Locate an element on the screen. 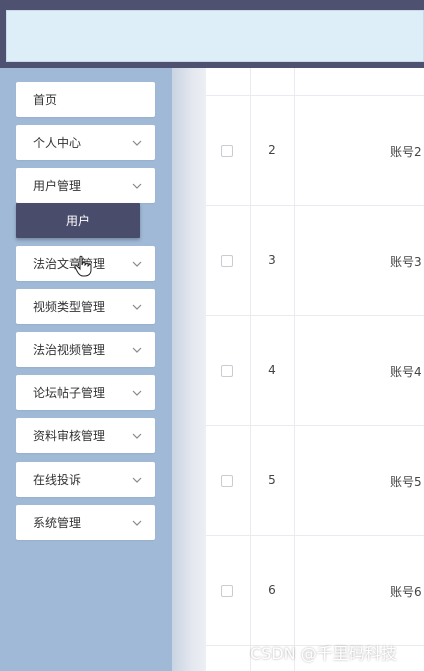 The height and width of the screenshot is (671, 424). sidebar-item-video-management: 法治视频管理 is located at coordinates (85, 349).